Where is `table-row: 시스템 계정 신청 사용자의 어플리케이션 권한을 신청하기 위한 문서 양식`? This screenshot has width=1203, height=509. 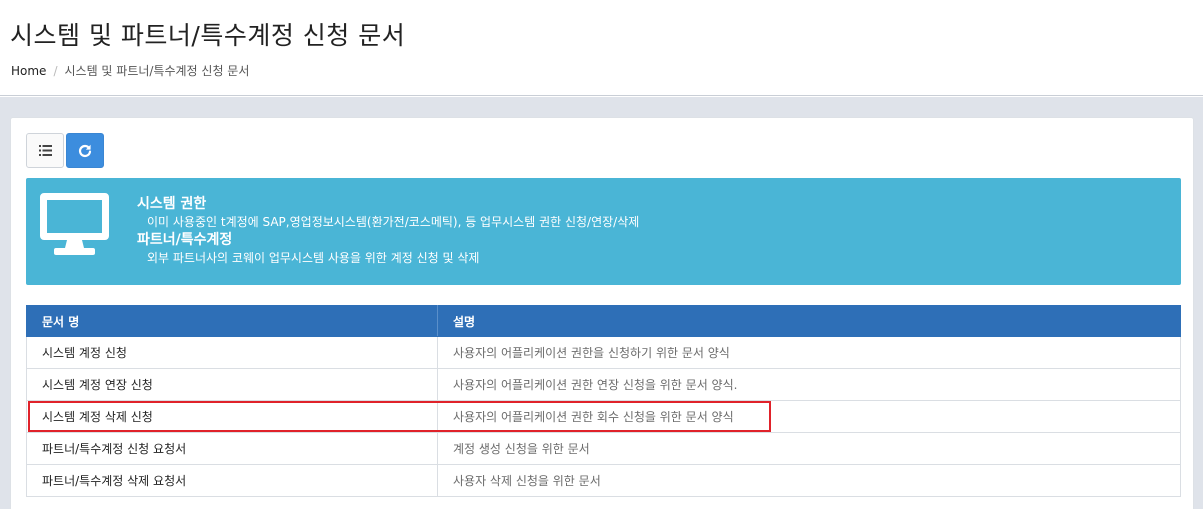 table-row: 시스템 계정 신청 사용자의 어플리케이션 권한을 신청하기 위한 문서 양식 is located at coordinates (603, 352).